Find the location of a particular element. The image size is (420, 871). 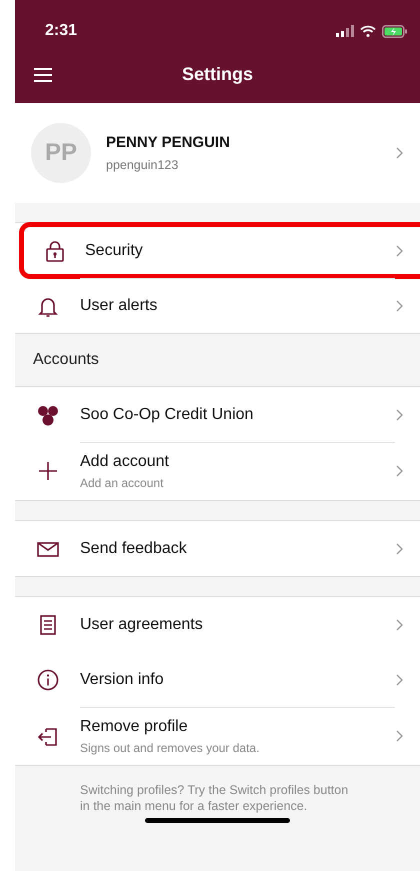

settings-row: Version info is located at coordinates (217, 679).